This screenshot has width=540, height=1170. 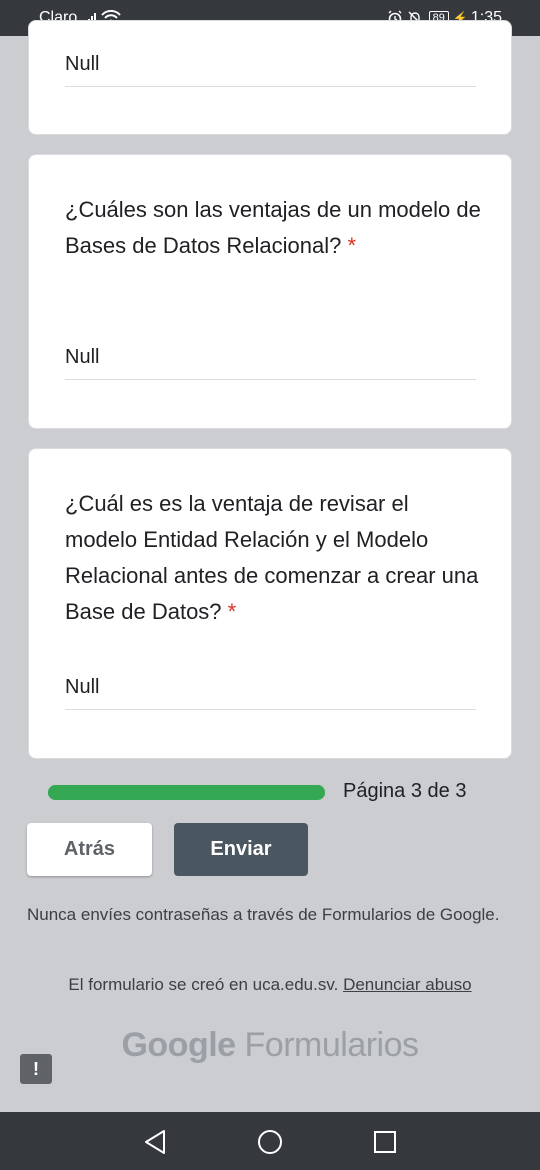 I want to click on brand-google: Google, so click(x=178, y=1045).